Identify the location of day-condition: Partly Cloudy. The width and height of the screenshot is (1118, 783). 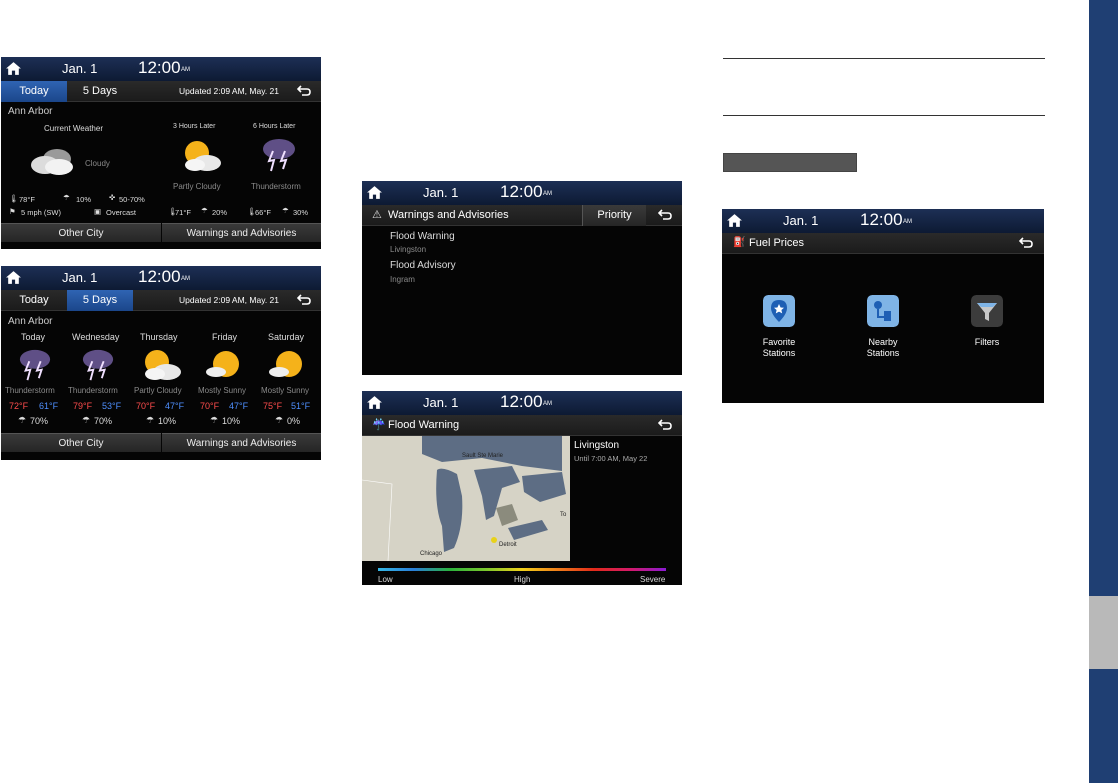
(158, 390).